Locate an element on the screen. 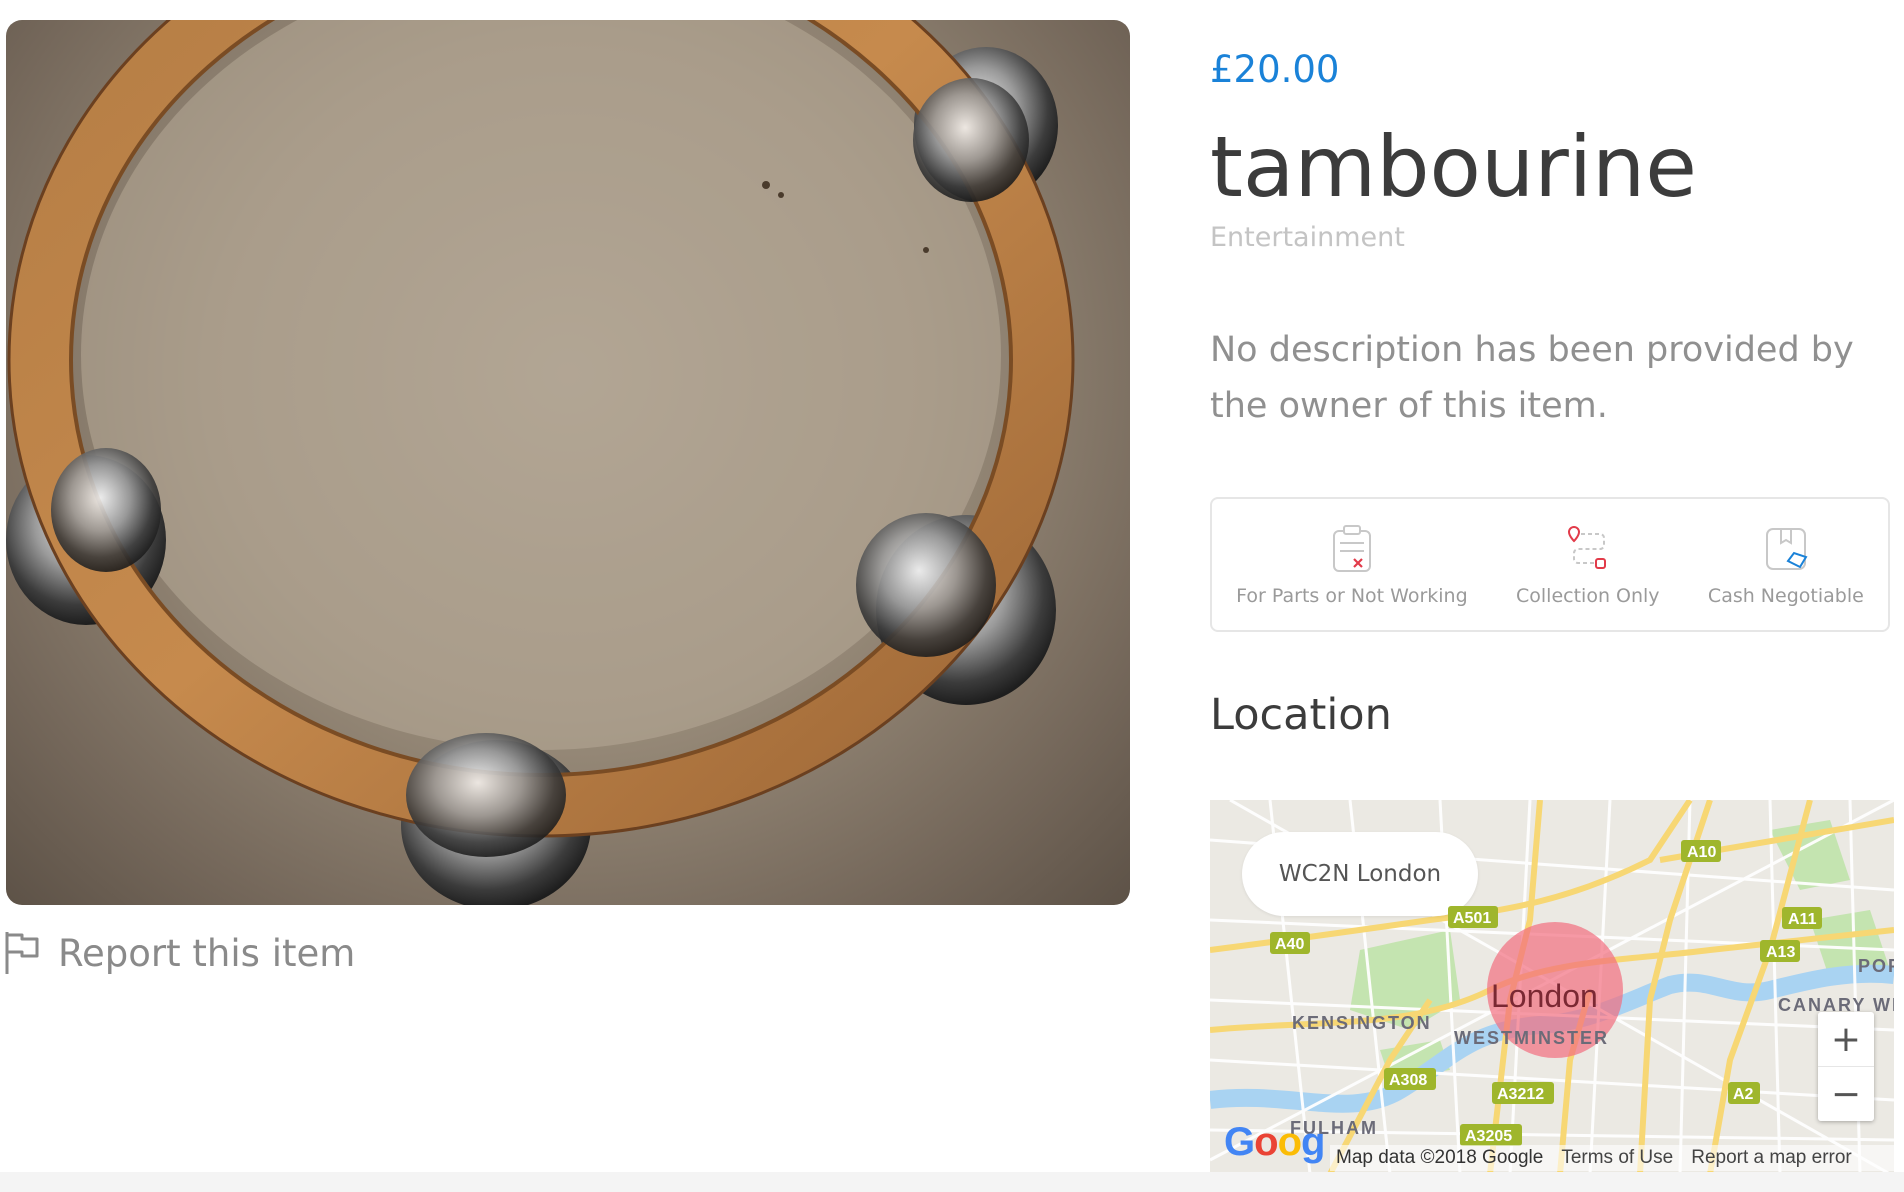  page-bottom-strip is located at coordinates (952, 1182).